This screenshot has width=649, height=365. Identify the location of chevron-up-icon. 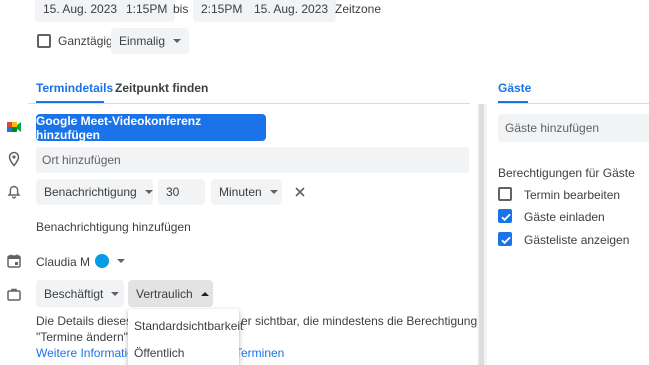
(204, 293).